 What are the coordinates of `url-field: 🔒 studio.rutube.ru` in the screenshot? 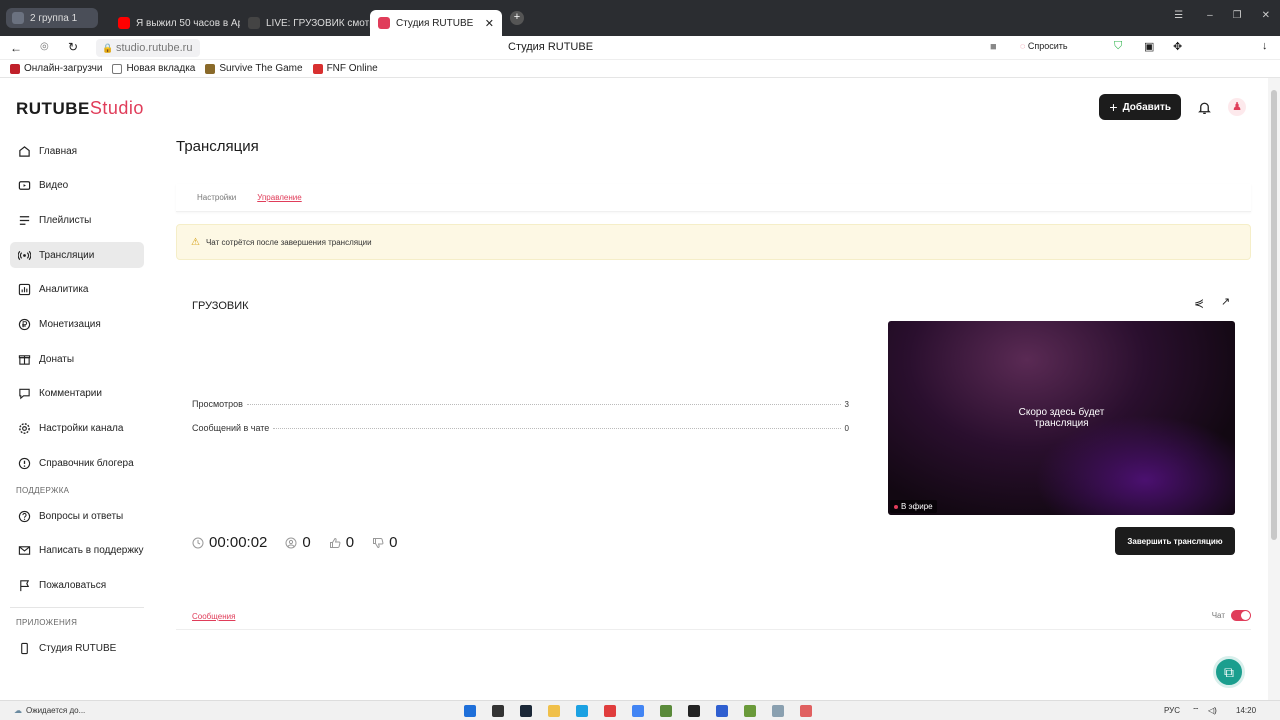 It's located at (148, 48).